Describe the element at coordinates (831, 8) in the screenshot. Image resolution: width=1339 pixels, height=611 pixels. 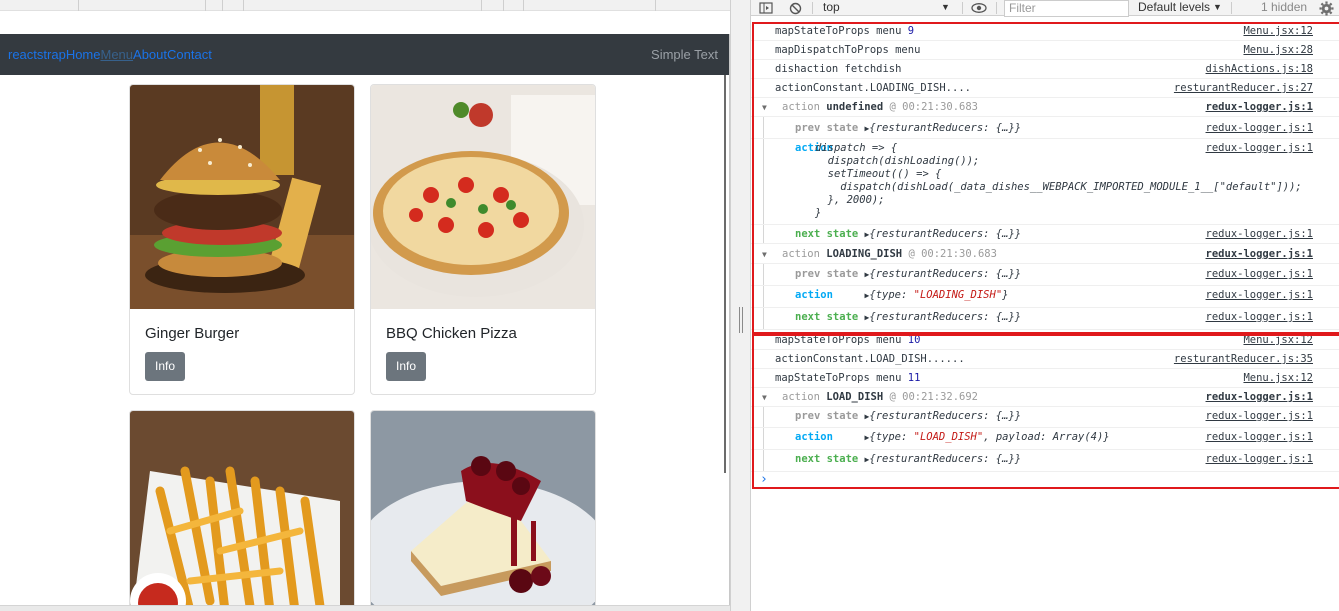
I see `context-select: top` at that location.